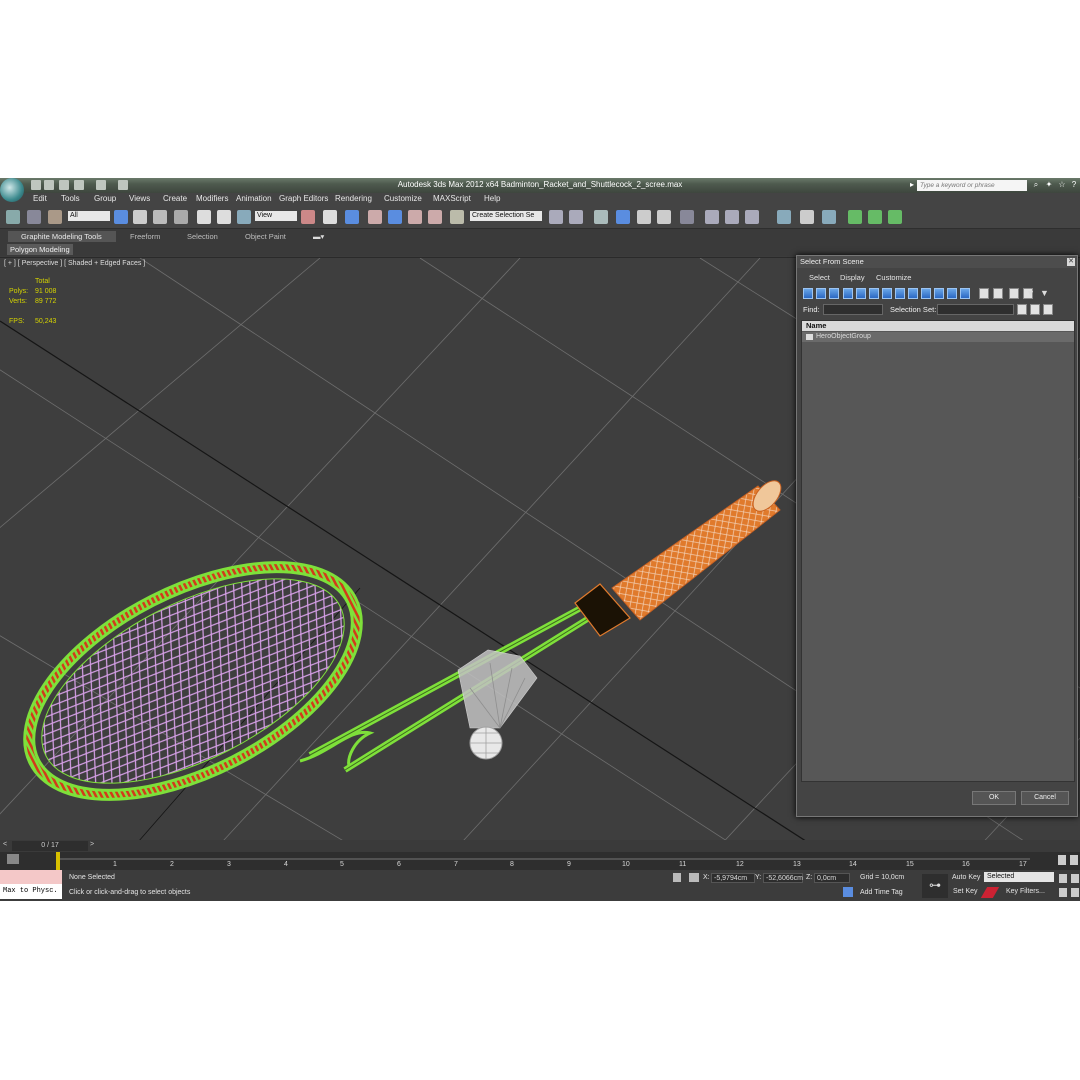 This screenshot has width=1080, height=1080. What do you see at coordinates (966, 877) in the screenshot?
I see `auto-key-button: Auto Key` at bounding box center [966, 877].